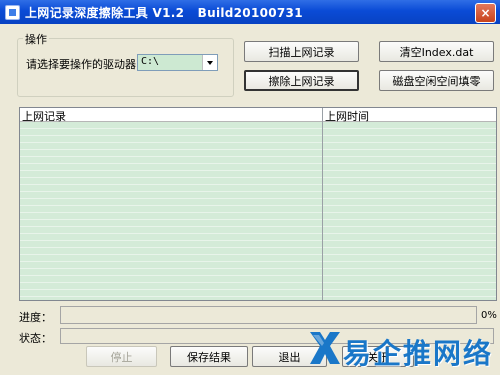 The height and width of the screenshot is (375, 500). Describe the element at coordinates (489, 315) in the screenshot. I see `progress-percent: 0%` at that location.